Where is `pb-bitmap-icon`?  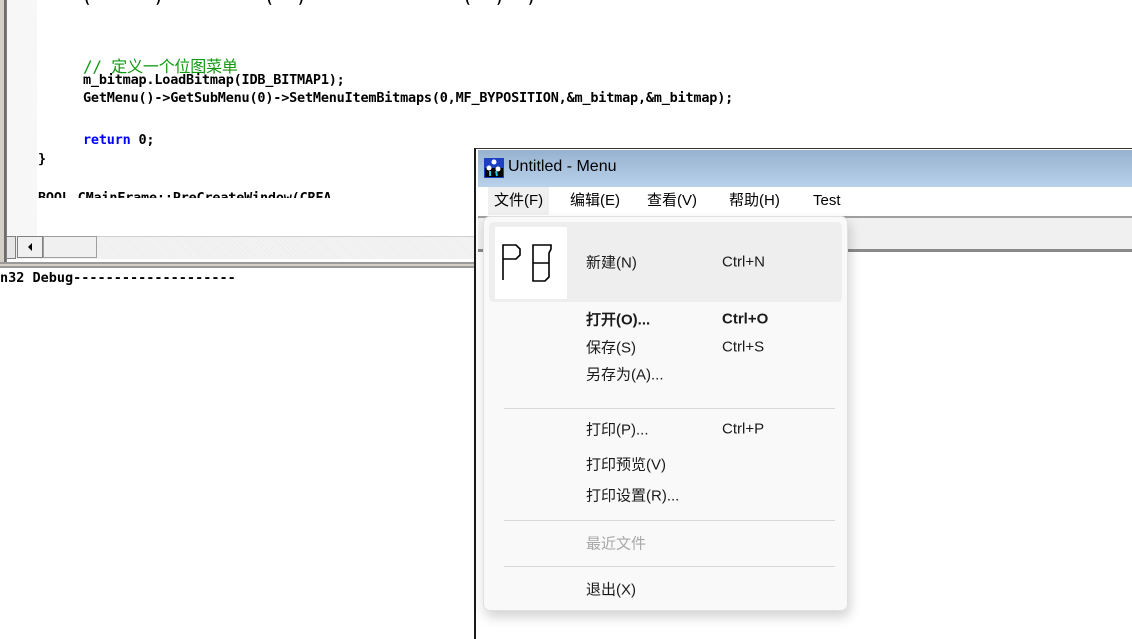 pb-bitmap-icon is located at coordinates (531, 263).